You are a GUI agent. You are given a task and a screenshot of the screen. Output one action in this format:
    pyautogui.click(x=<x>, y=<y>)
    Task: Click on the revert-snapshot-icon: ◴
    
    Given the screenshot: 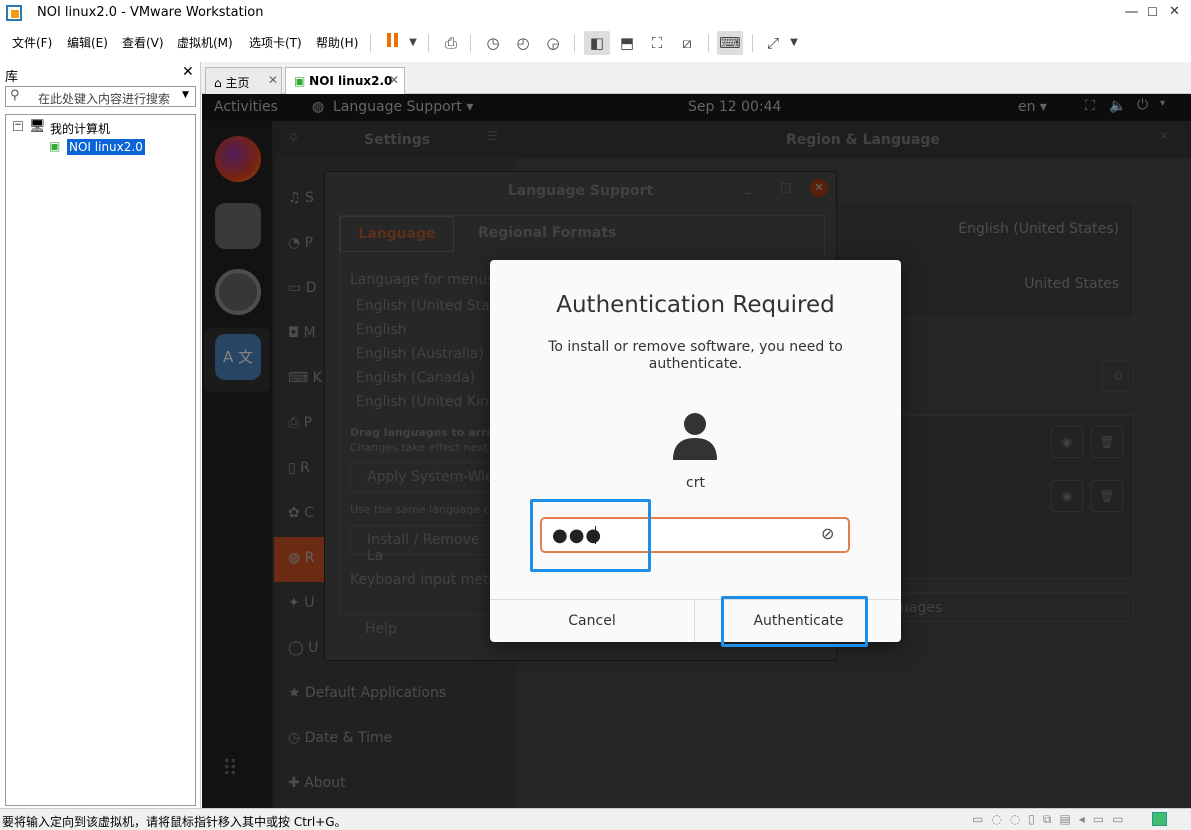 What is the action you would take?
    pyautogui.click(x=523, y=43)
    